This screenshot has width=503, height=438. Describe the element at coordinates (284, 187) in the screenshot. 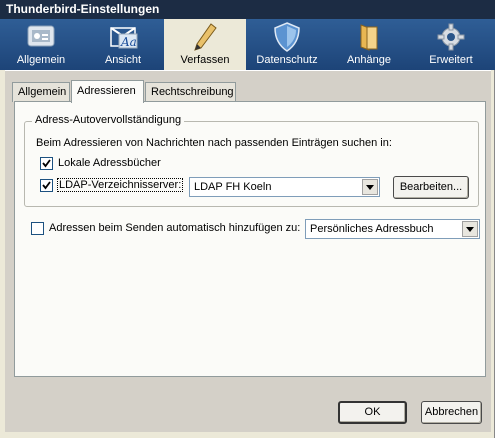

I see `ldap-server-select: LDAP FH Koeln` at that location.